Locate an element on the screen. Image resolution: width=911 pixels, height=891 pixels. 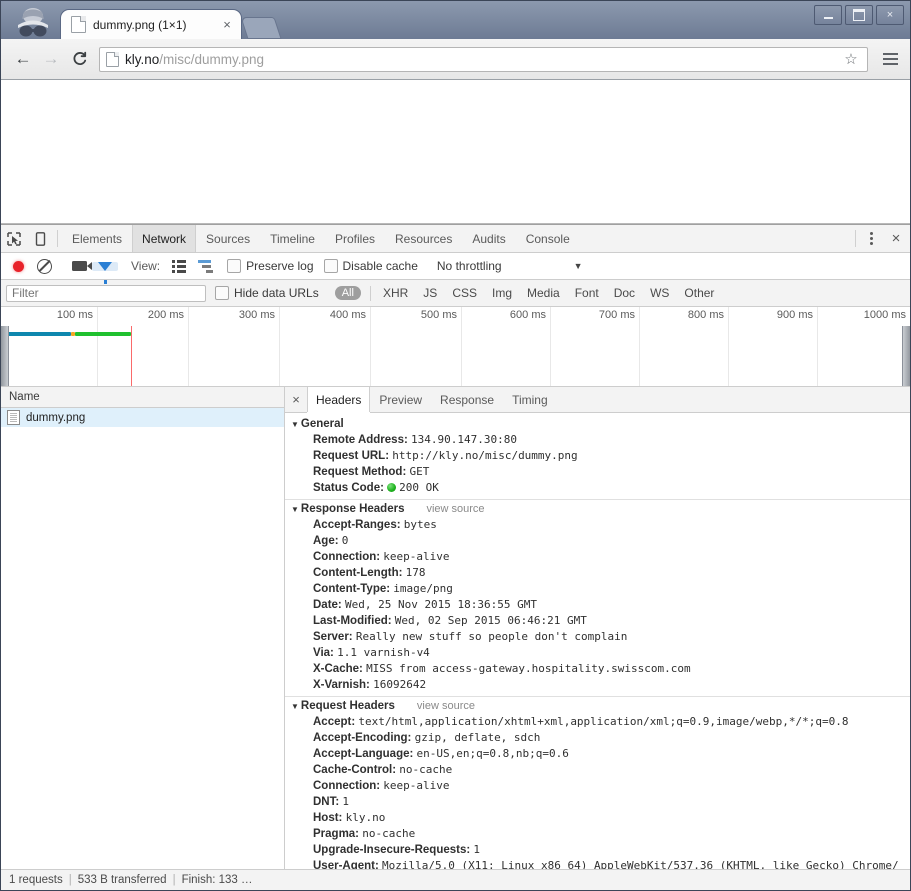
devtools-tab-elements: Elements is located at coordinates (97, 238).